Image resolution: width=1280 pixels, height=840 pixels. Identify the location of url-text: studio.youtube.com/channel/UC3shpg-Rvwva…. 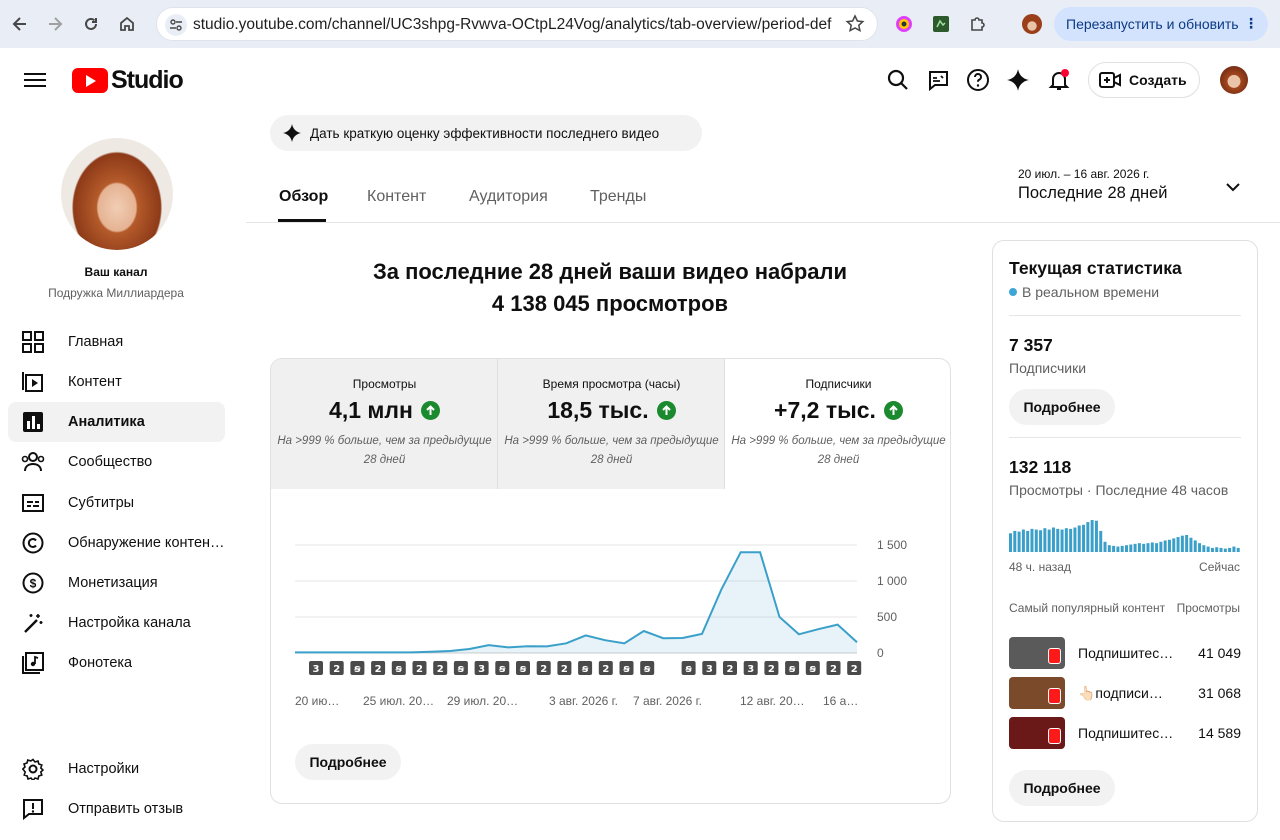
(513, 25).